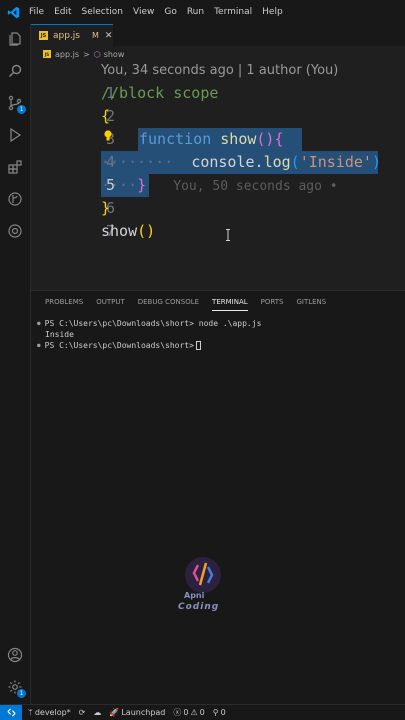  Describe the element at coordinates (119, 185) in the screenshot. I see `whitespace-dots: ····` at that location.